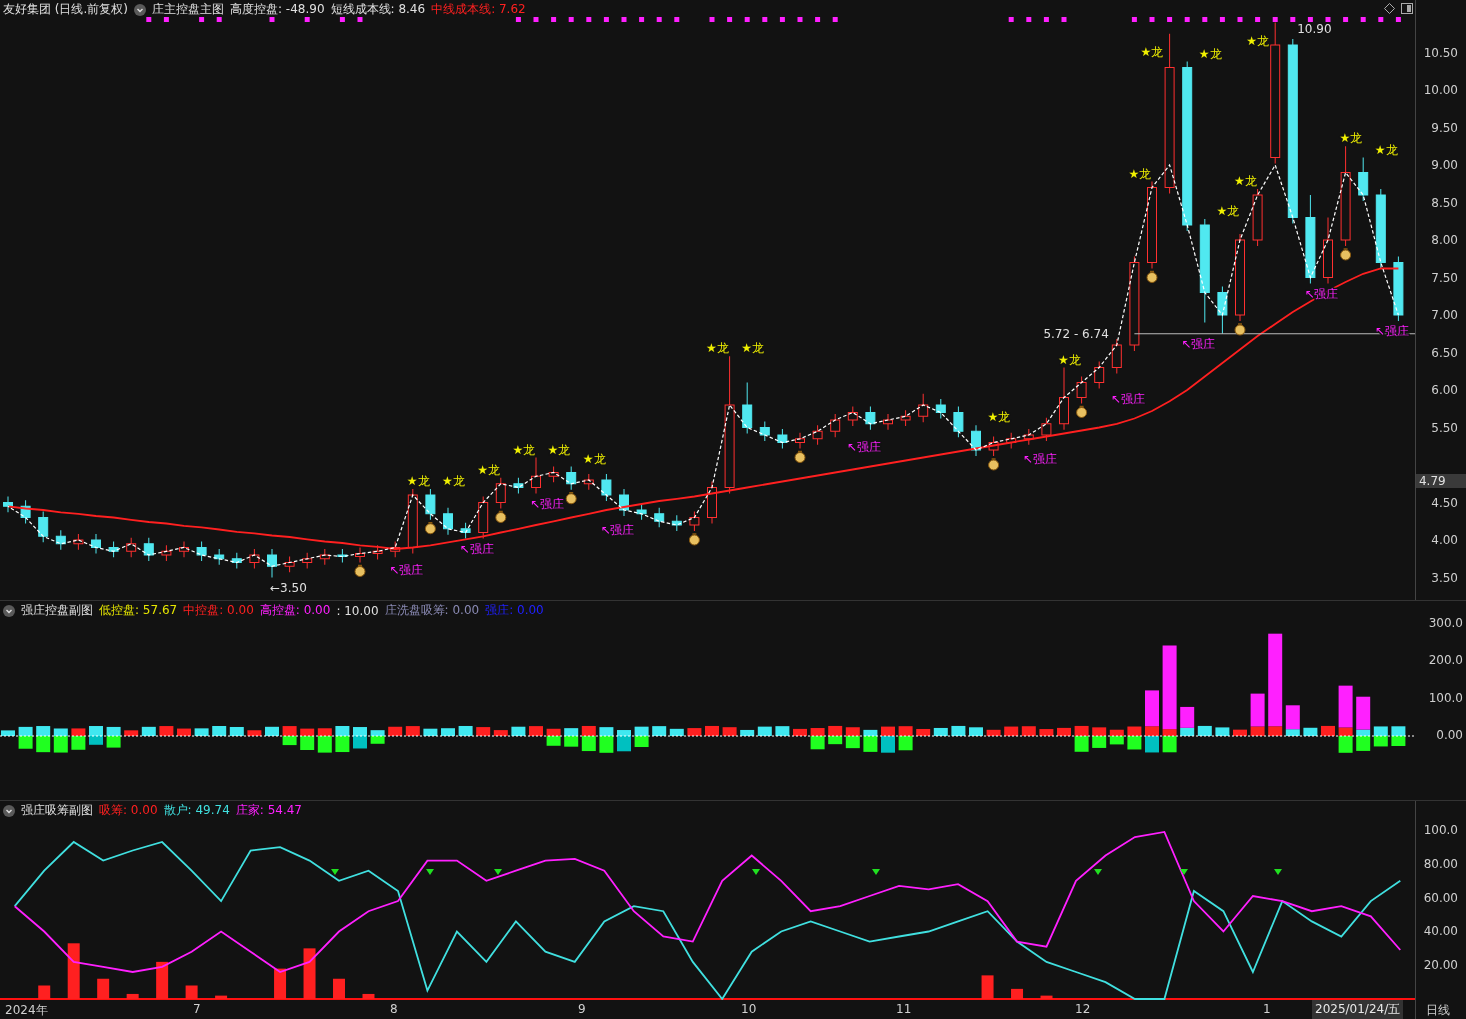 This screenshot has height=1019, width=1466. What do you see at coordinates (1267, 1009) in the screenshot?
I see `date-axis-label: 1` at bounding box center [1267, 1009].